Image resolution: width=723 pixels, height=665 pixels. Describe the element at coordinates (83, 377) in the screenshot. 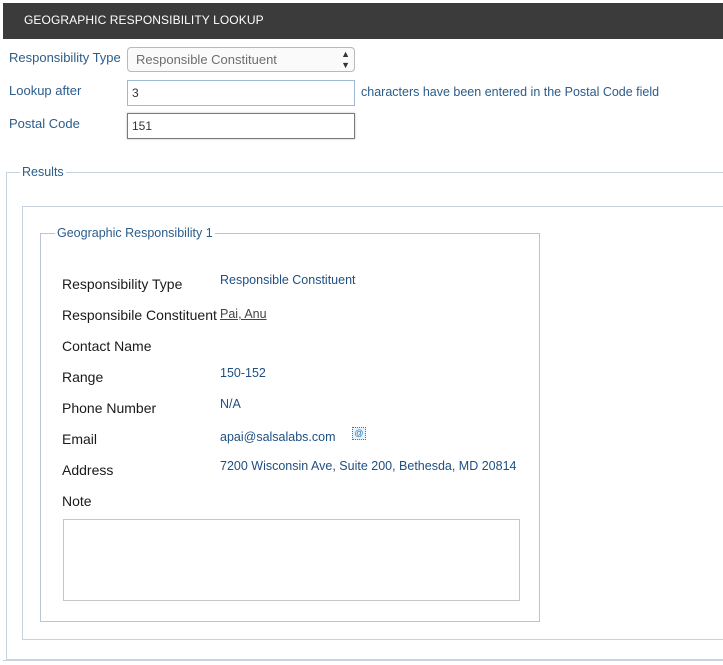

I see `row-label-range: Range` at that location.